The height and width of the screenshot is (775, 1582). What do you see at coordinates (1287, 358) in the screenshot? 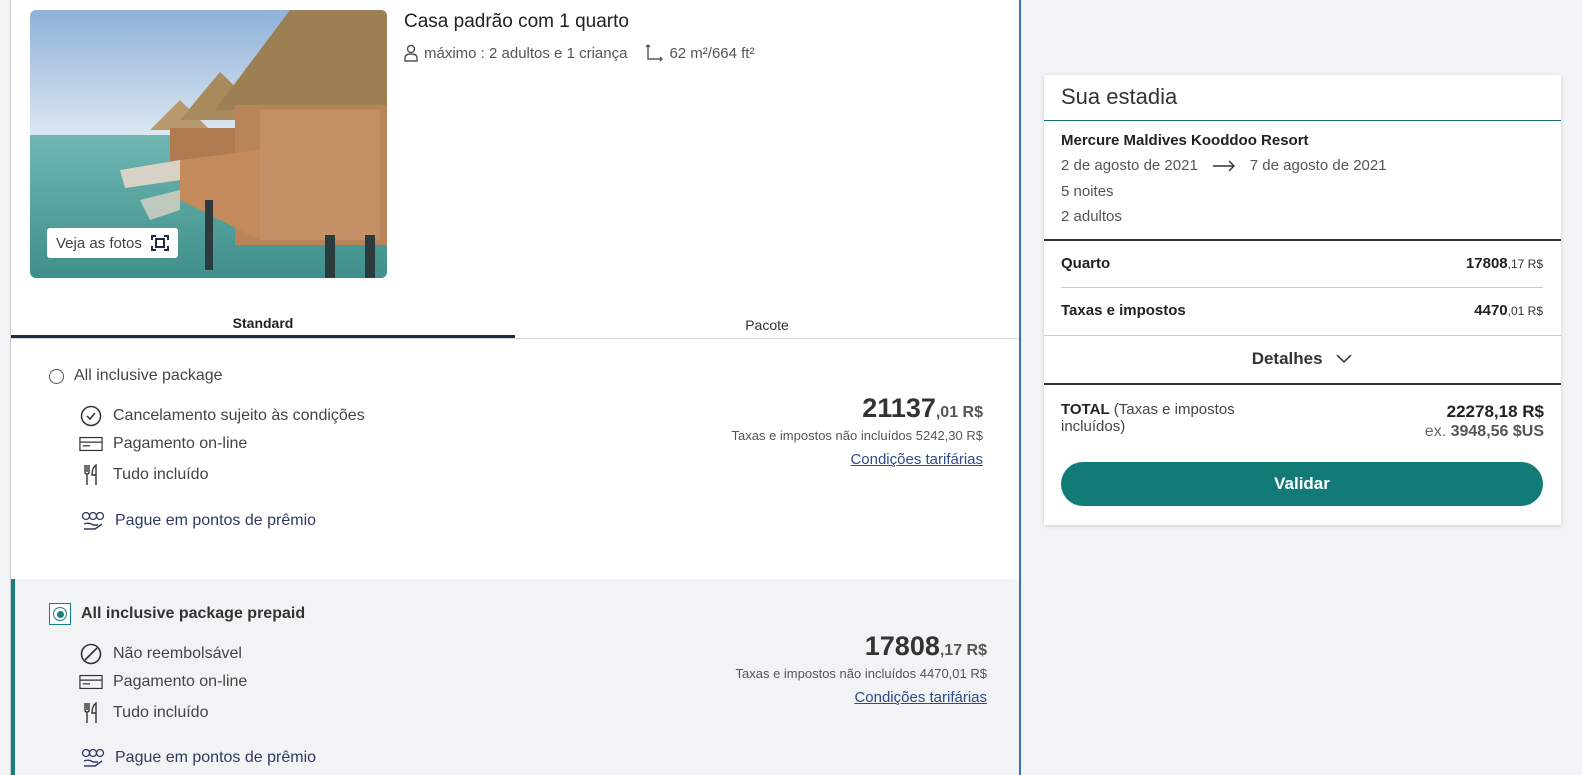
I see `details-label: Detalhes` at bounding box center [1287, 358].